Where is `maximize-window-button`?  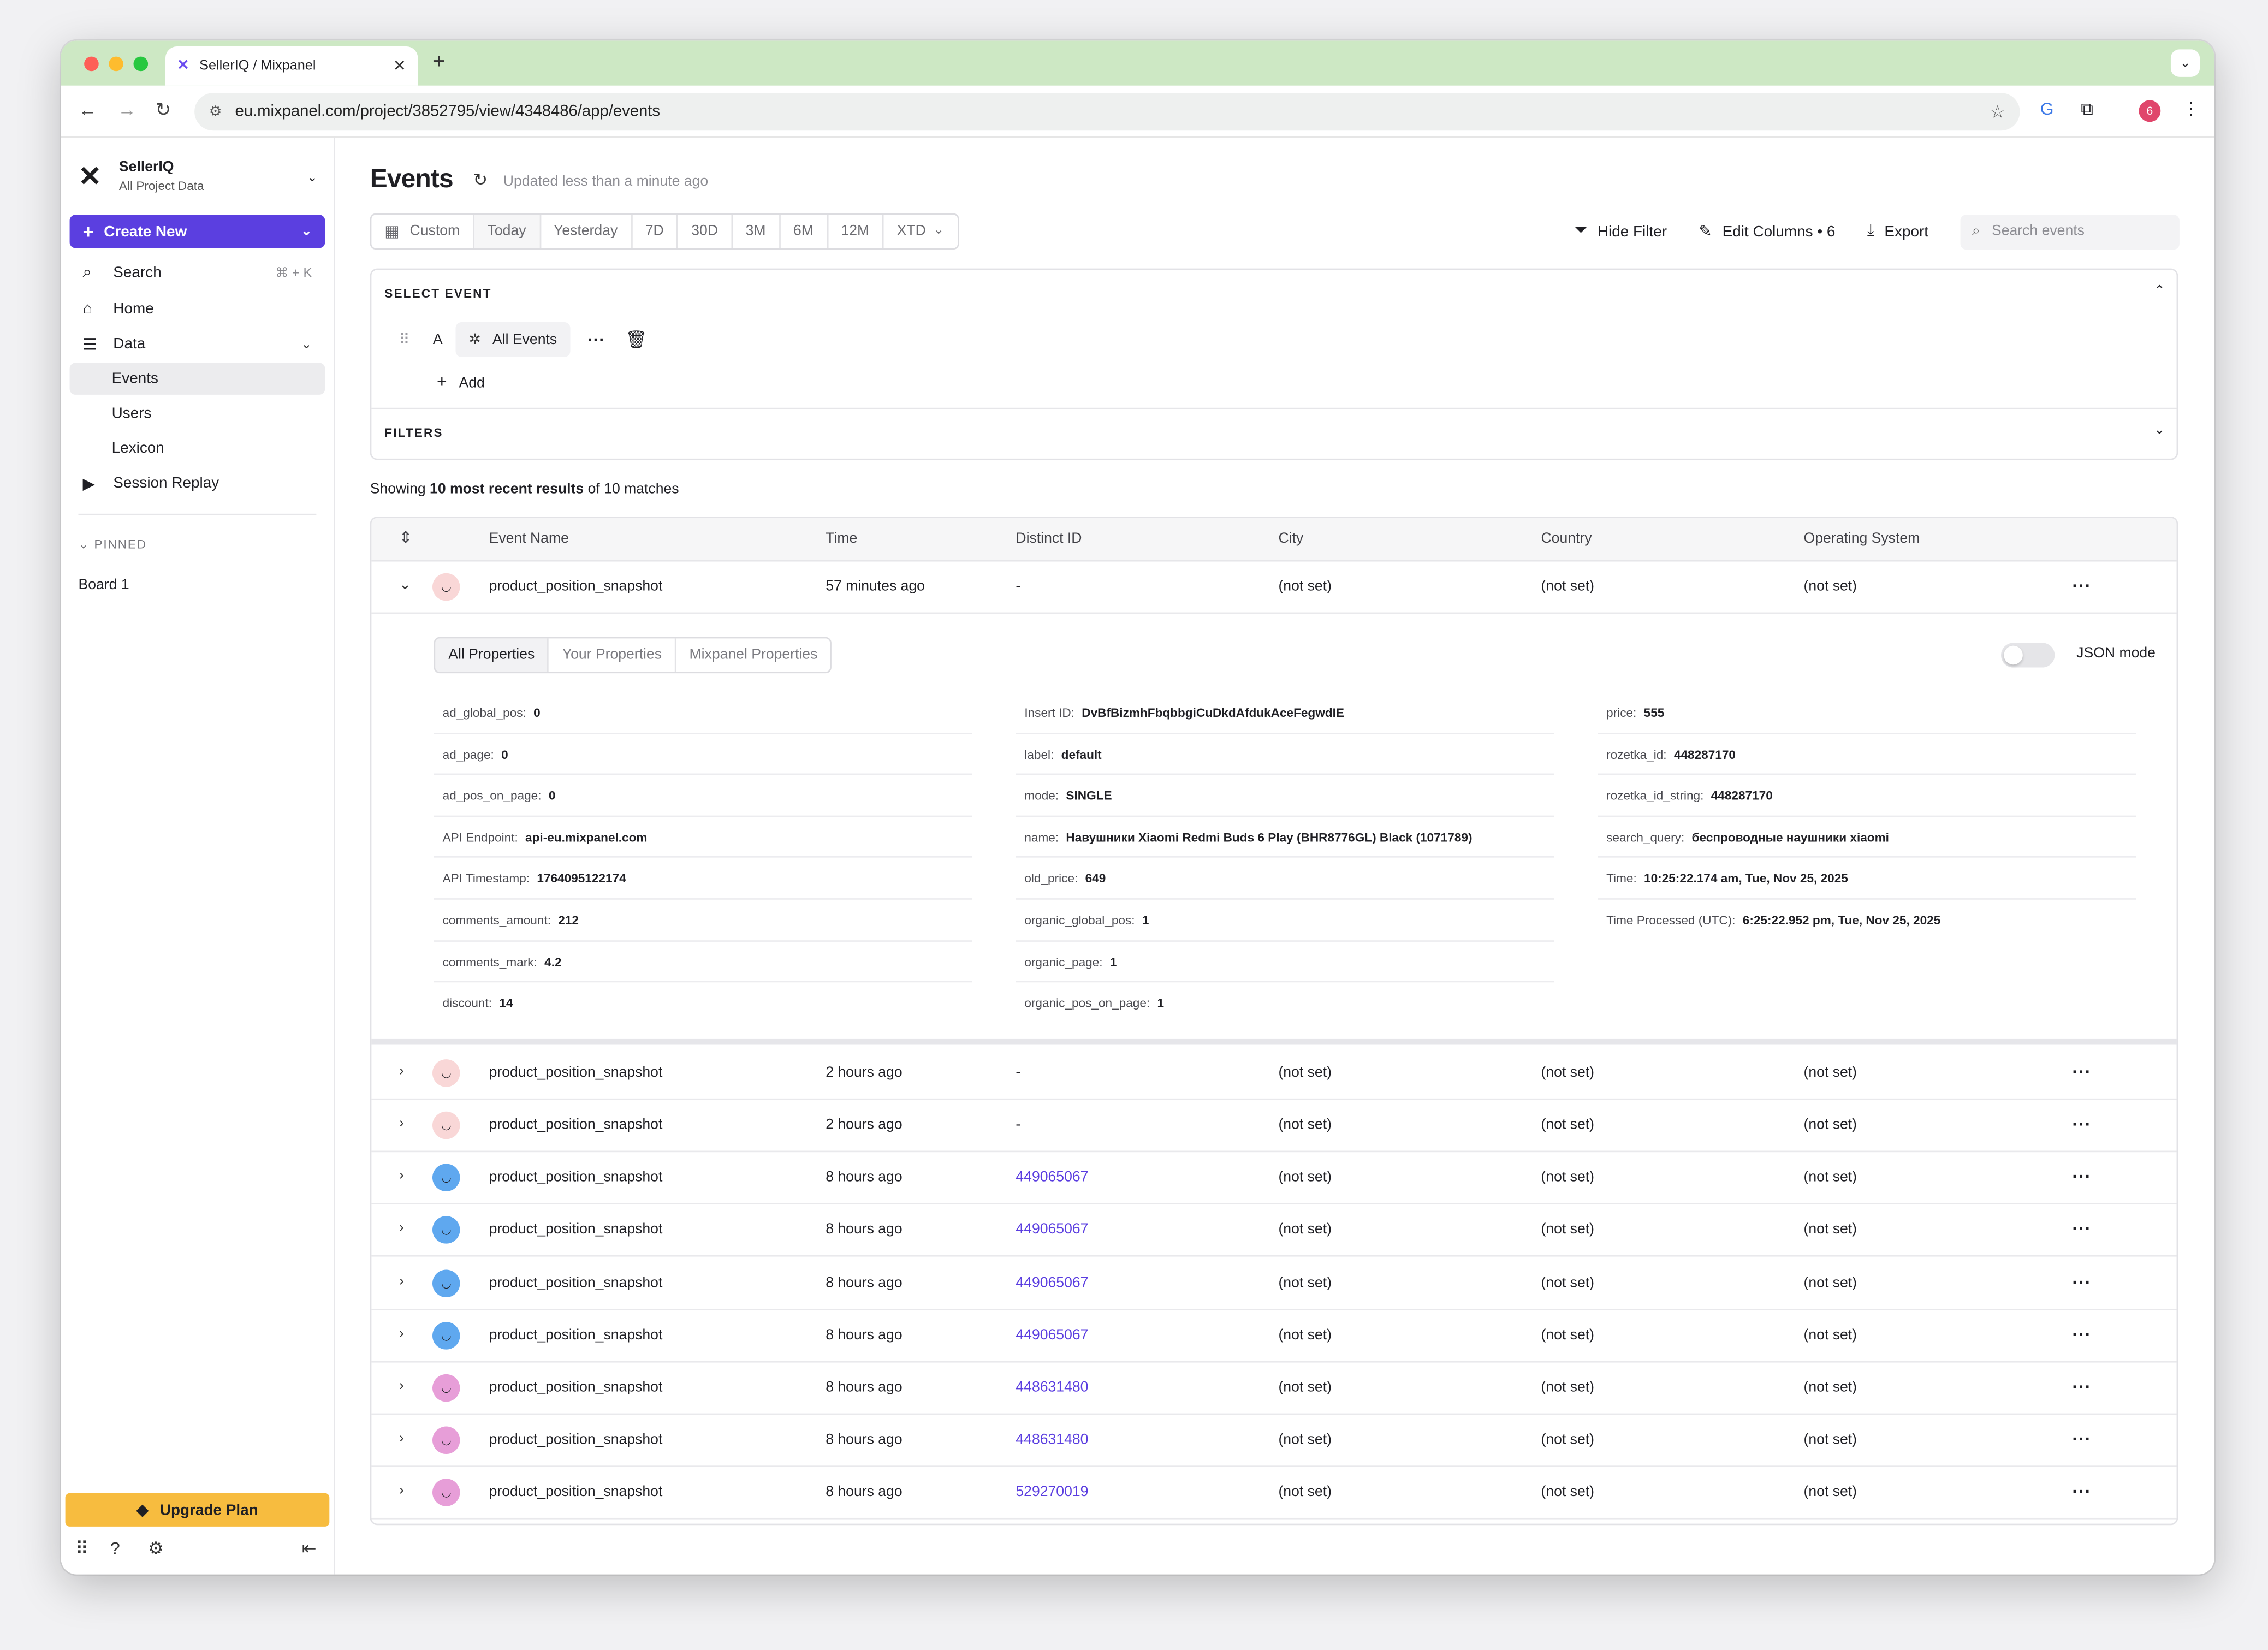 maximize-window-button is located at coordinates (141, 64).